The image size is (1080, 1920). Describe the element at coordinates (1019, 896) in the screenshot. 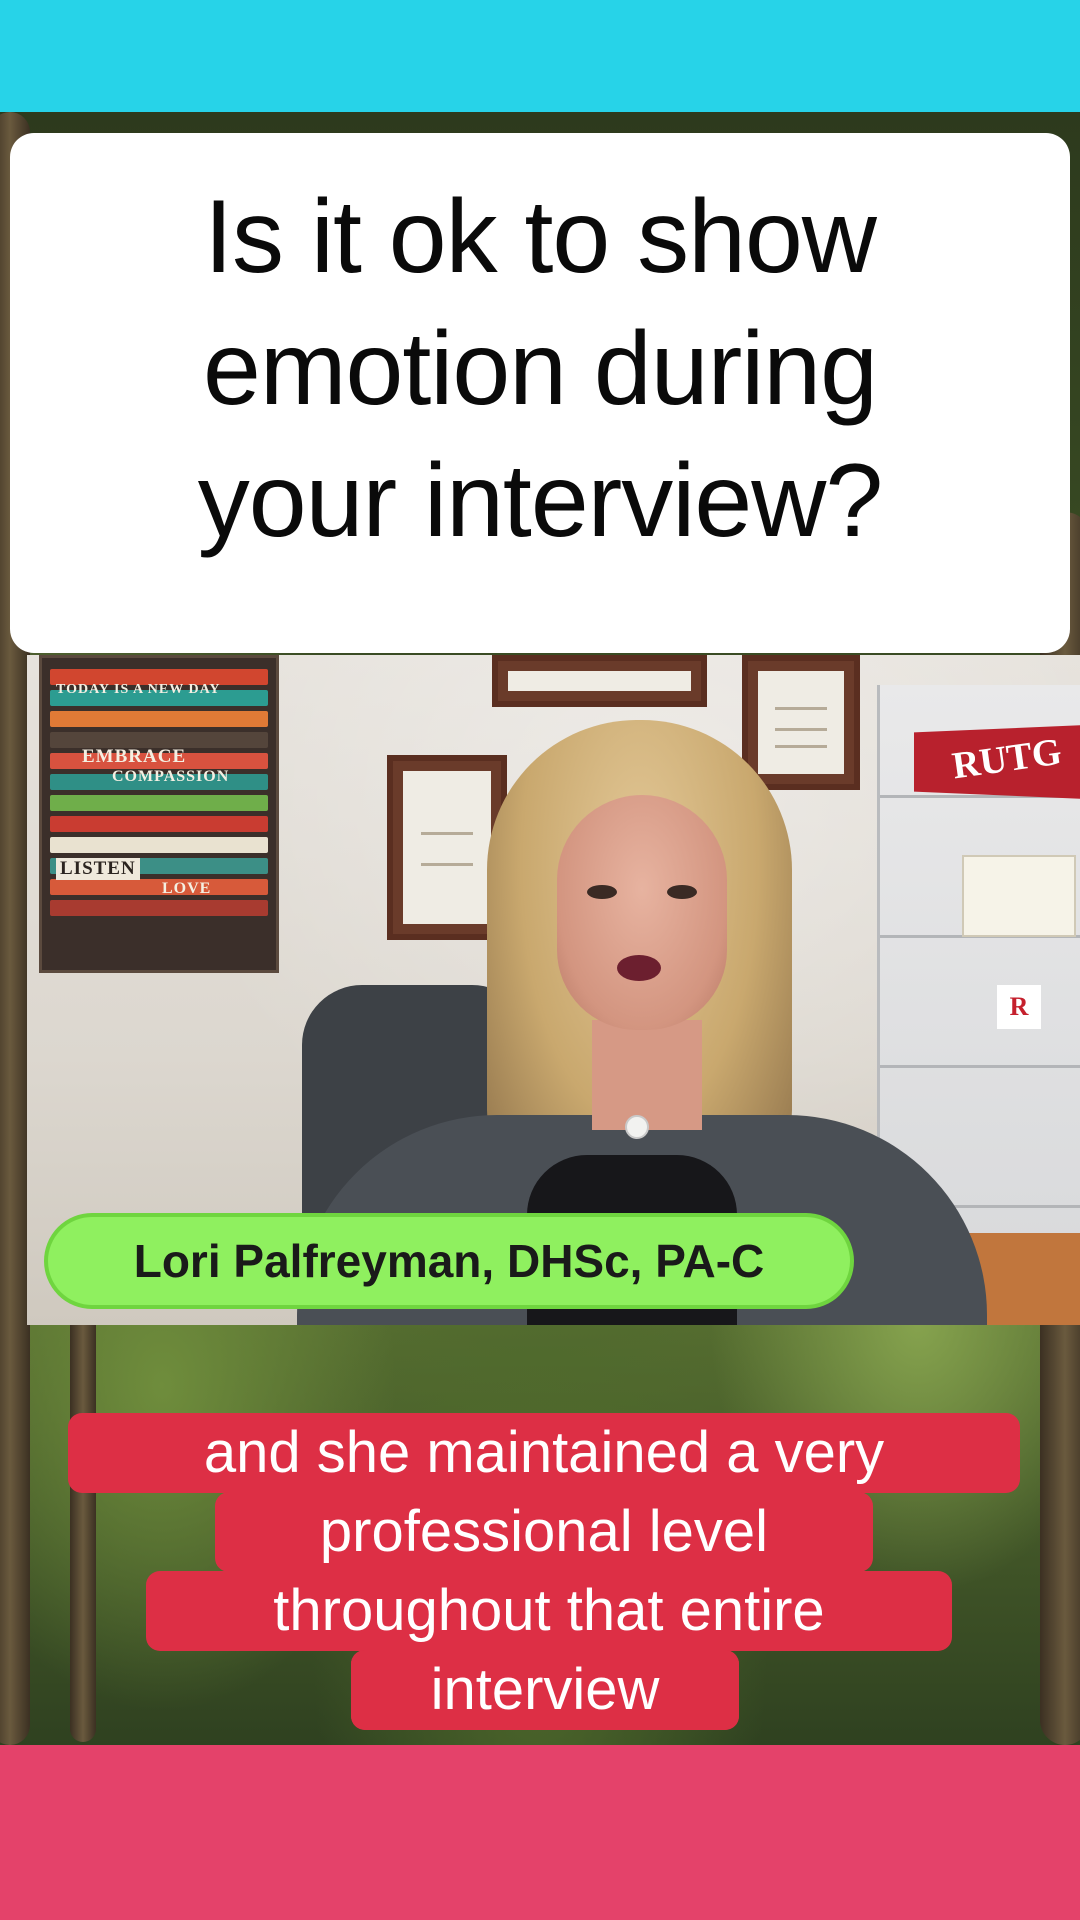

I see `cabinet-certificate` at that location.